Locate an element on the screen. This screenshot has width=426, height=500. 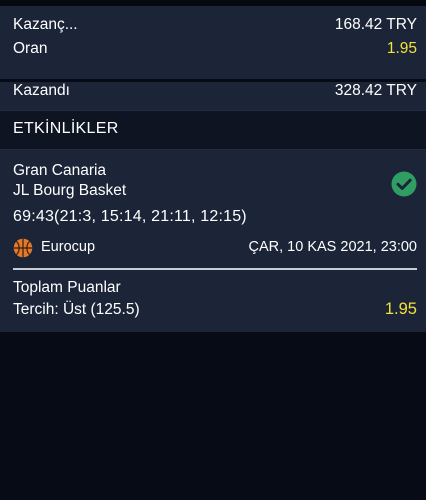
match-score: 69:43(21:3, 15:14, 21:11, 12:15) is located at coordinates (130, 216).